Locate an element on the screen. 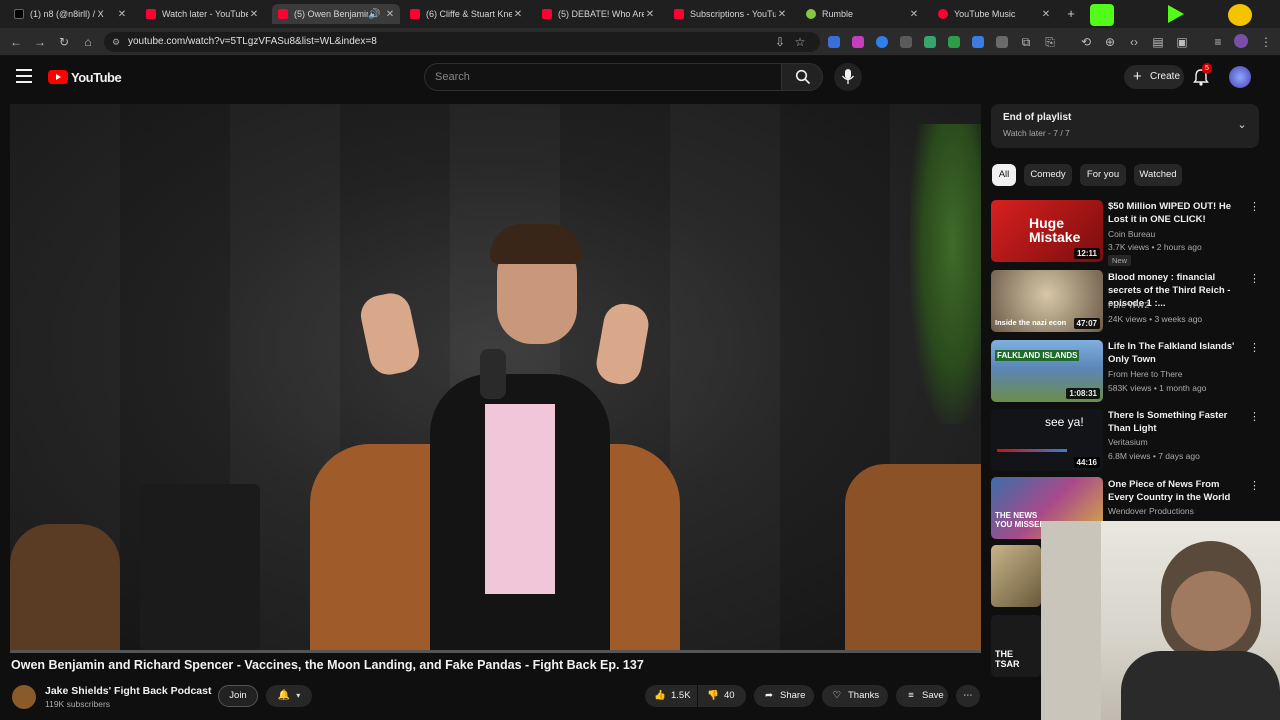 The width and height of the screenshot is (1280, 720). chip-watched: Watched is located at coordinates (1158, 175).